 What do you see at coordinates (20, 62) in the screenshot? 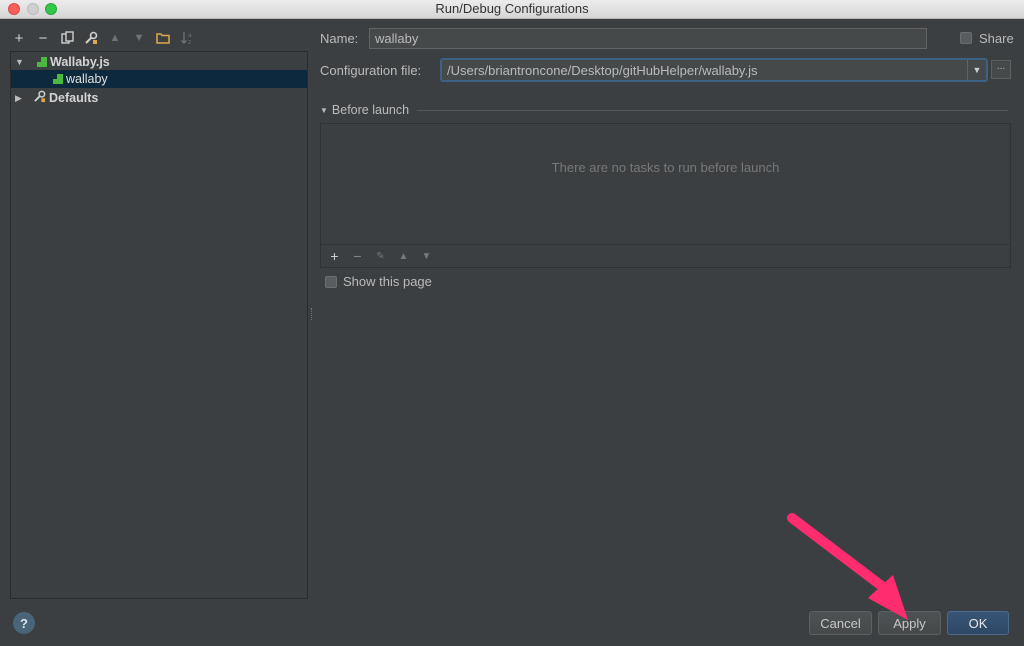
I see `expand-down-icon: ▼` at bounding box center [20, 62].